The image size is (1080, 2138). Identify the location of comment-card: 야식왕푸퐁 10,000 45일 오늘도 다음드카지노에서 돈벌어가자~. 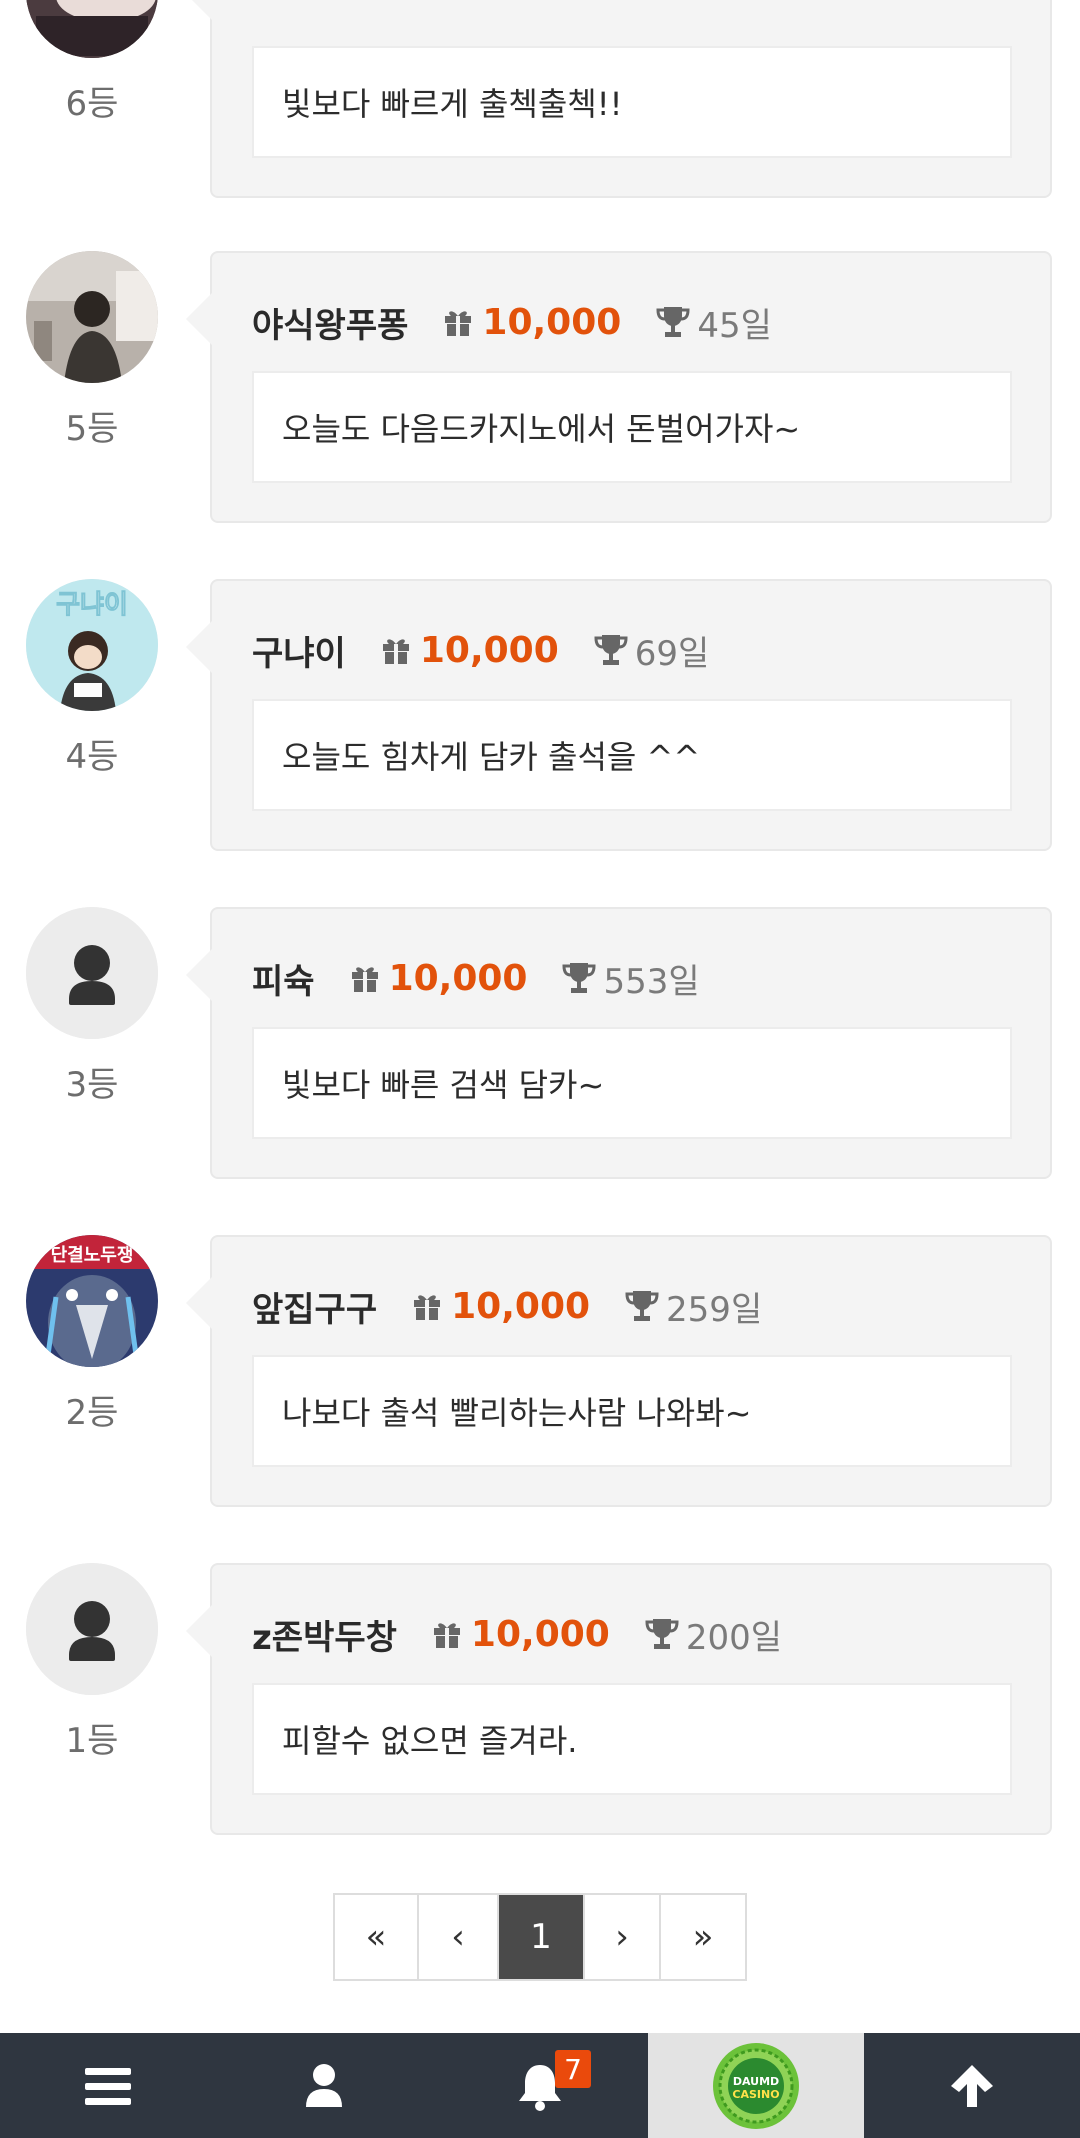
(619, 387).